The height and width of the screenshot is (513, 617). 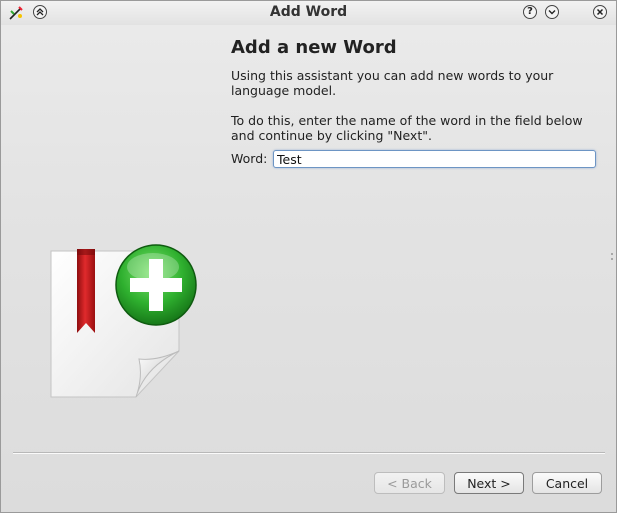 I want to click on add-document-icon, so click(x=123, y=321).